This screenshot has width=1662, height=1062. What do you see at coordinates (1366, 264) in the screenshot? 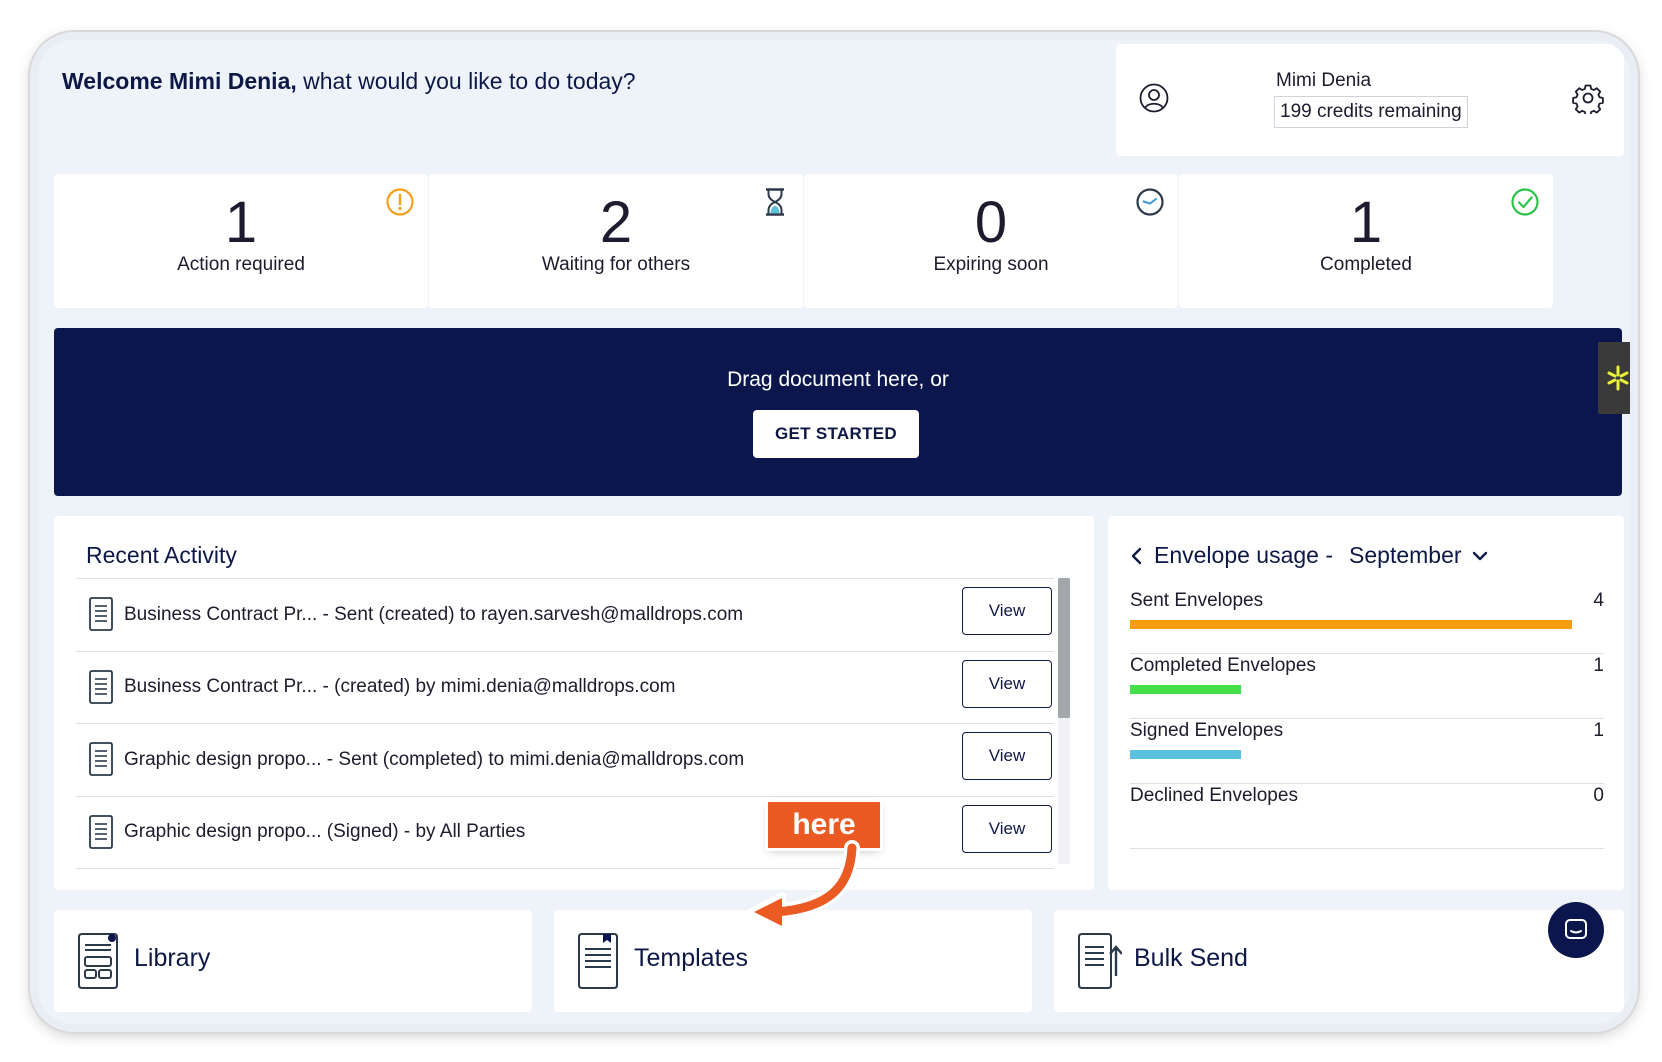
I see `stat-label: Completed` at bounding box center [1366, 264].